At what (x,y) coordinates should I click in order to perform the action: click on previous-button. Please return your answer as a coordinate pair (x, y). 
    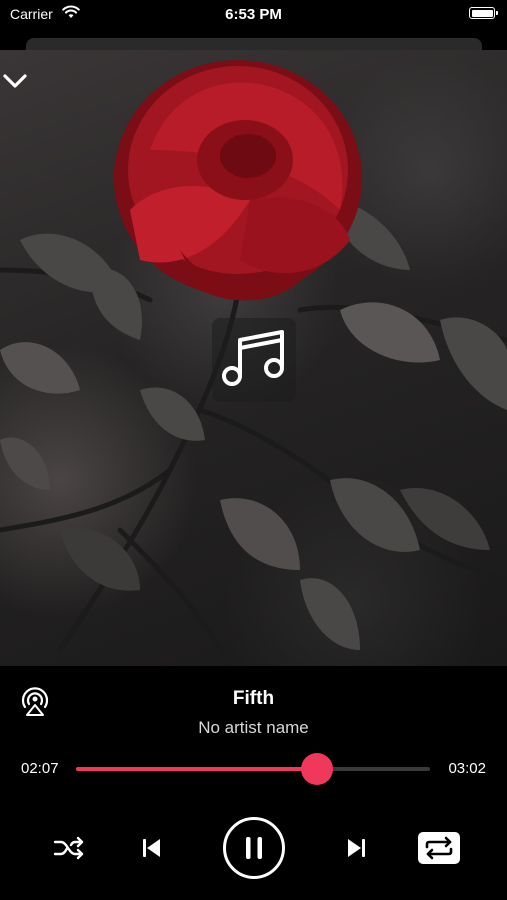
    Looking at the image, I should click on (151, 848).